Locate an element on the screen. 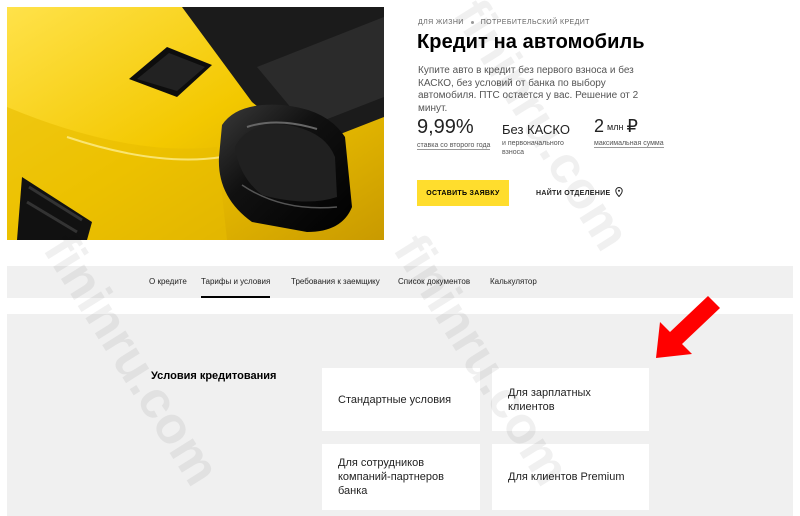  location-pin-icon is located at coordinates (619, 192).